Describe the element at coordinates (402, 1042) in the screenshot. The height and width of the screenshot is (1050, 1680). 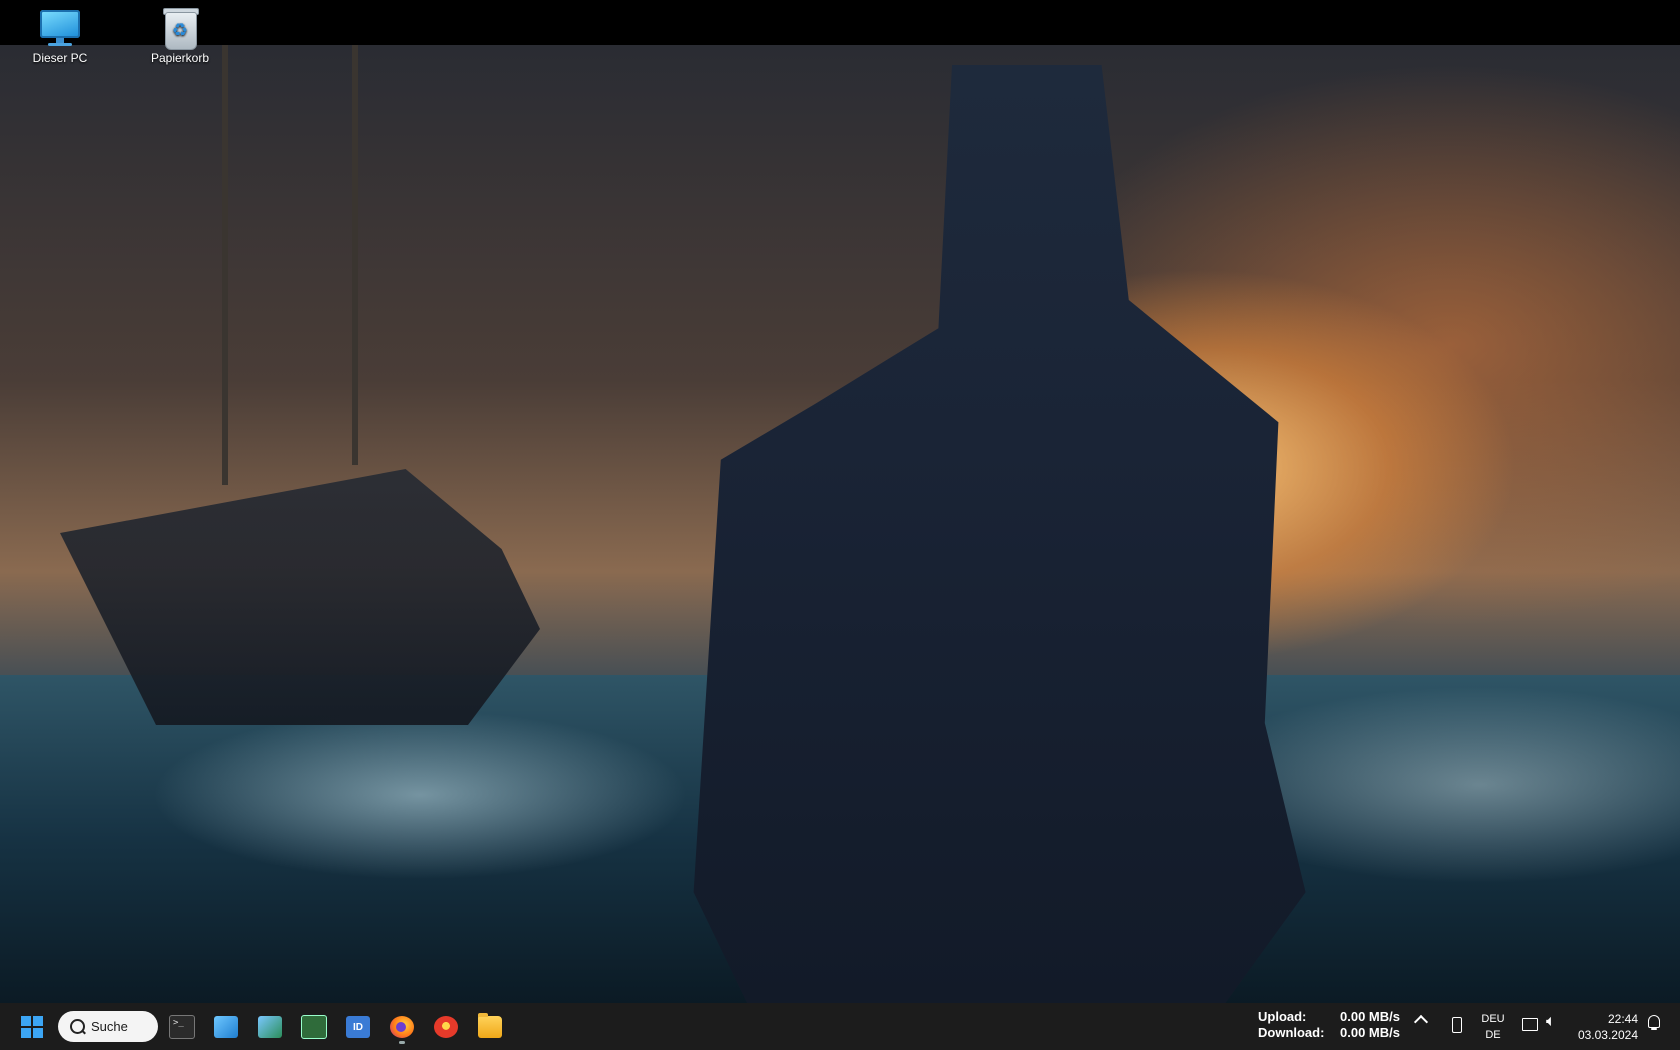
I see `running-indicator` at that location.